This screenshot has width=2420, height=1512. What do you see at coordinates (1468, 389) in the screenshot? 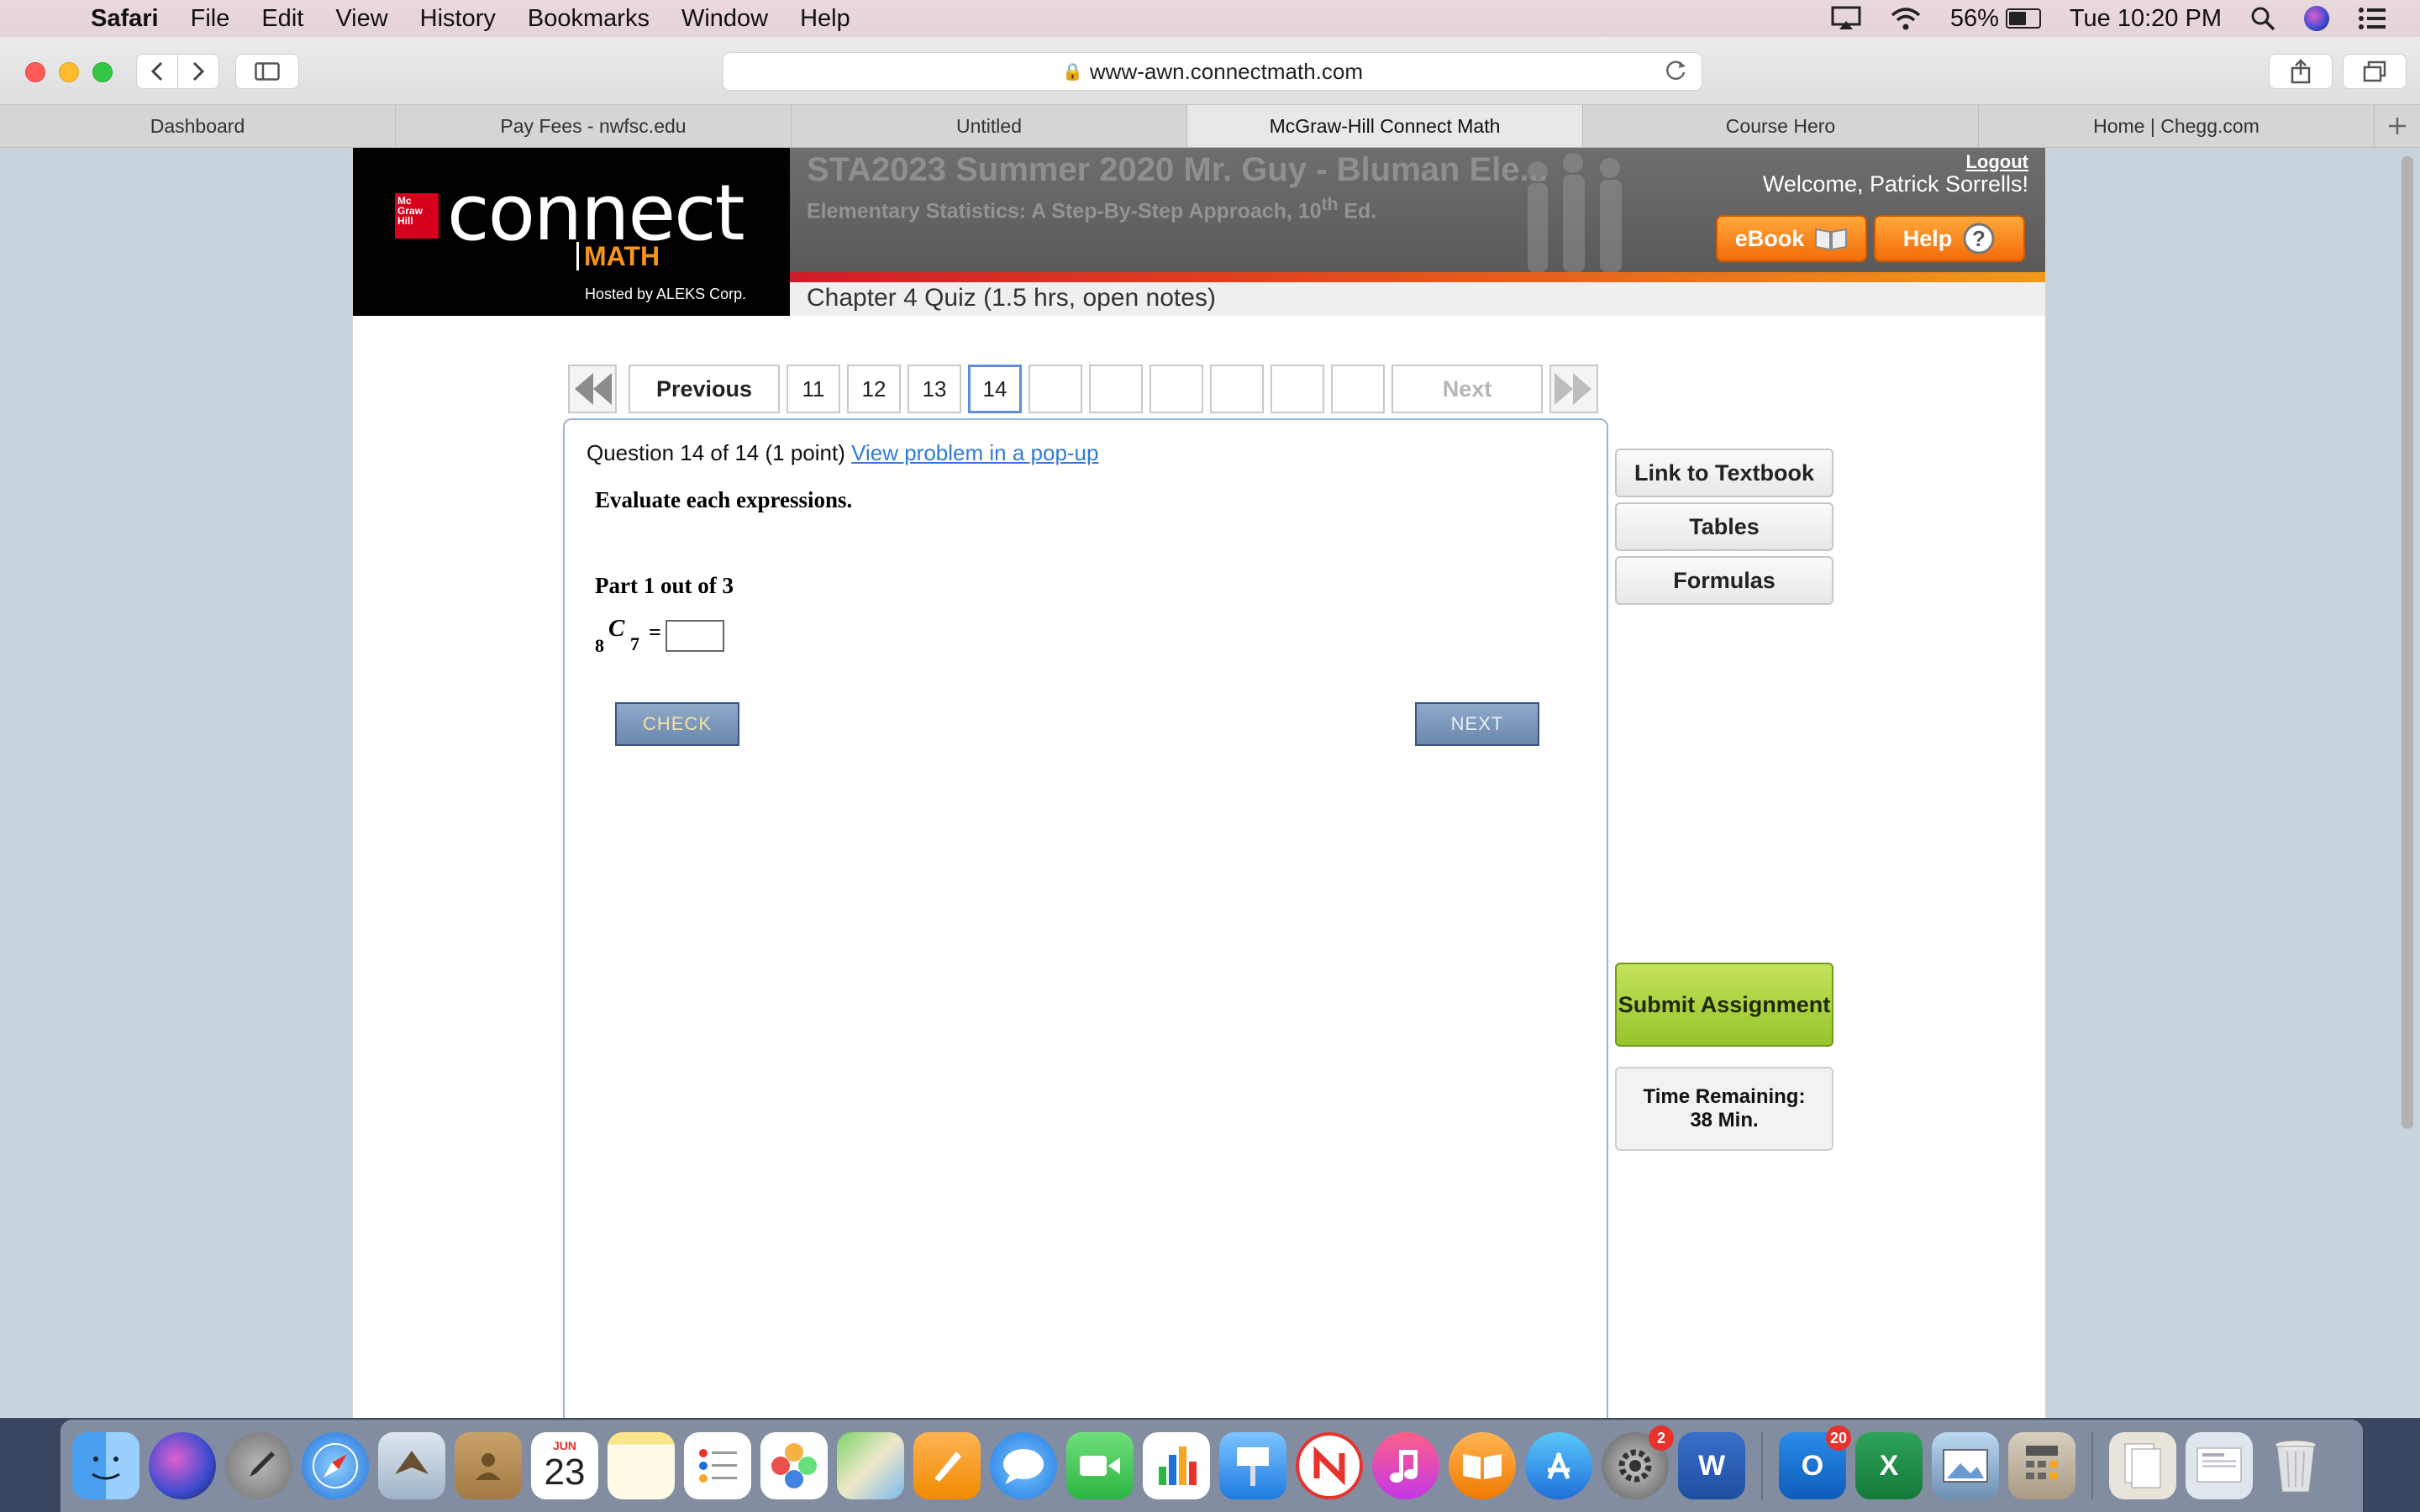
I see `next-page-button: Next` at bounding box center [1468, 389].